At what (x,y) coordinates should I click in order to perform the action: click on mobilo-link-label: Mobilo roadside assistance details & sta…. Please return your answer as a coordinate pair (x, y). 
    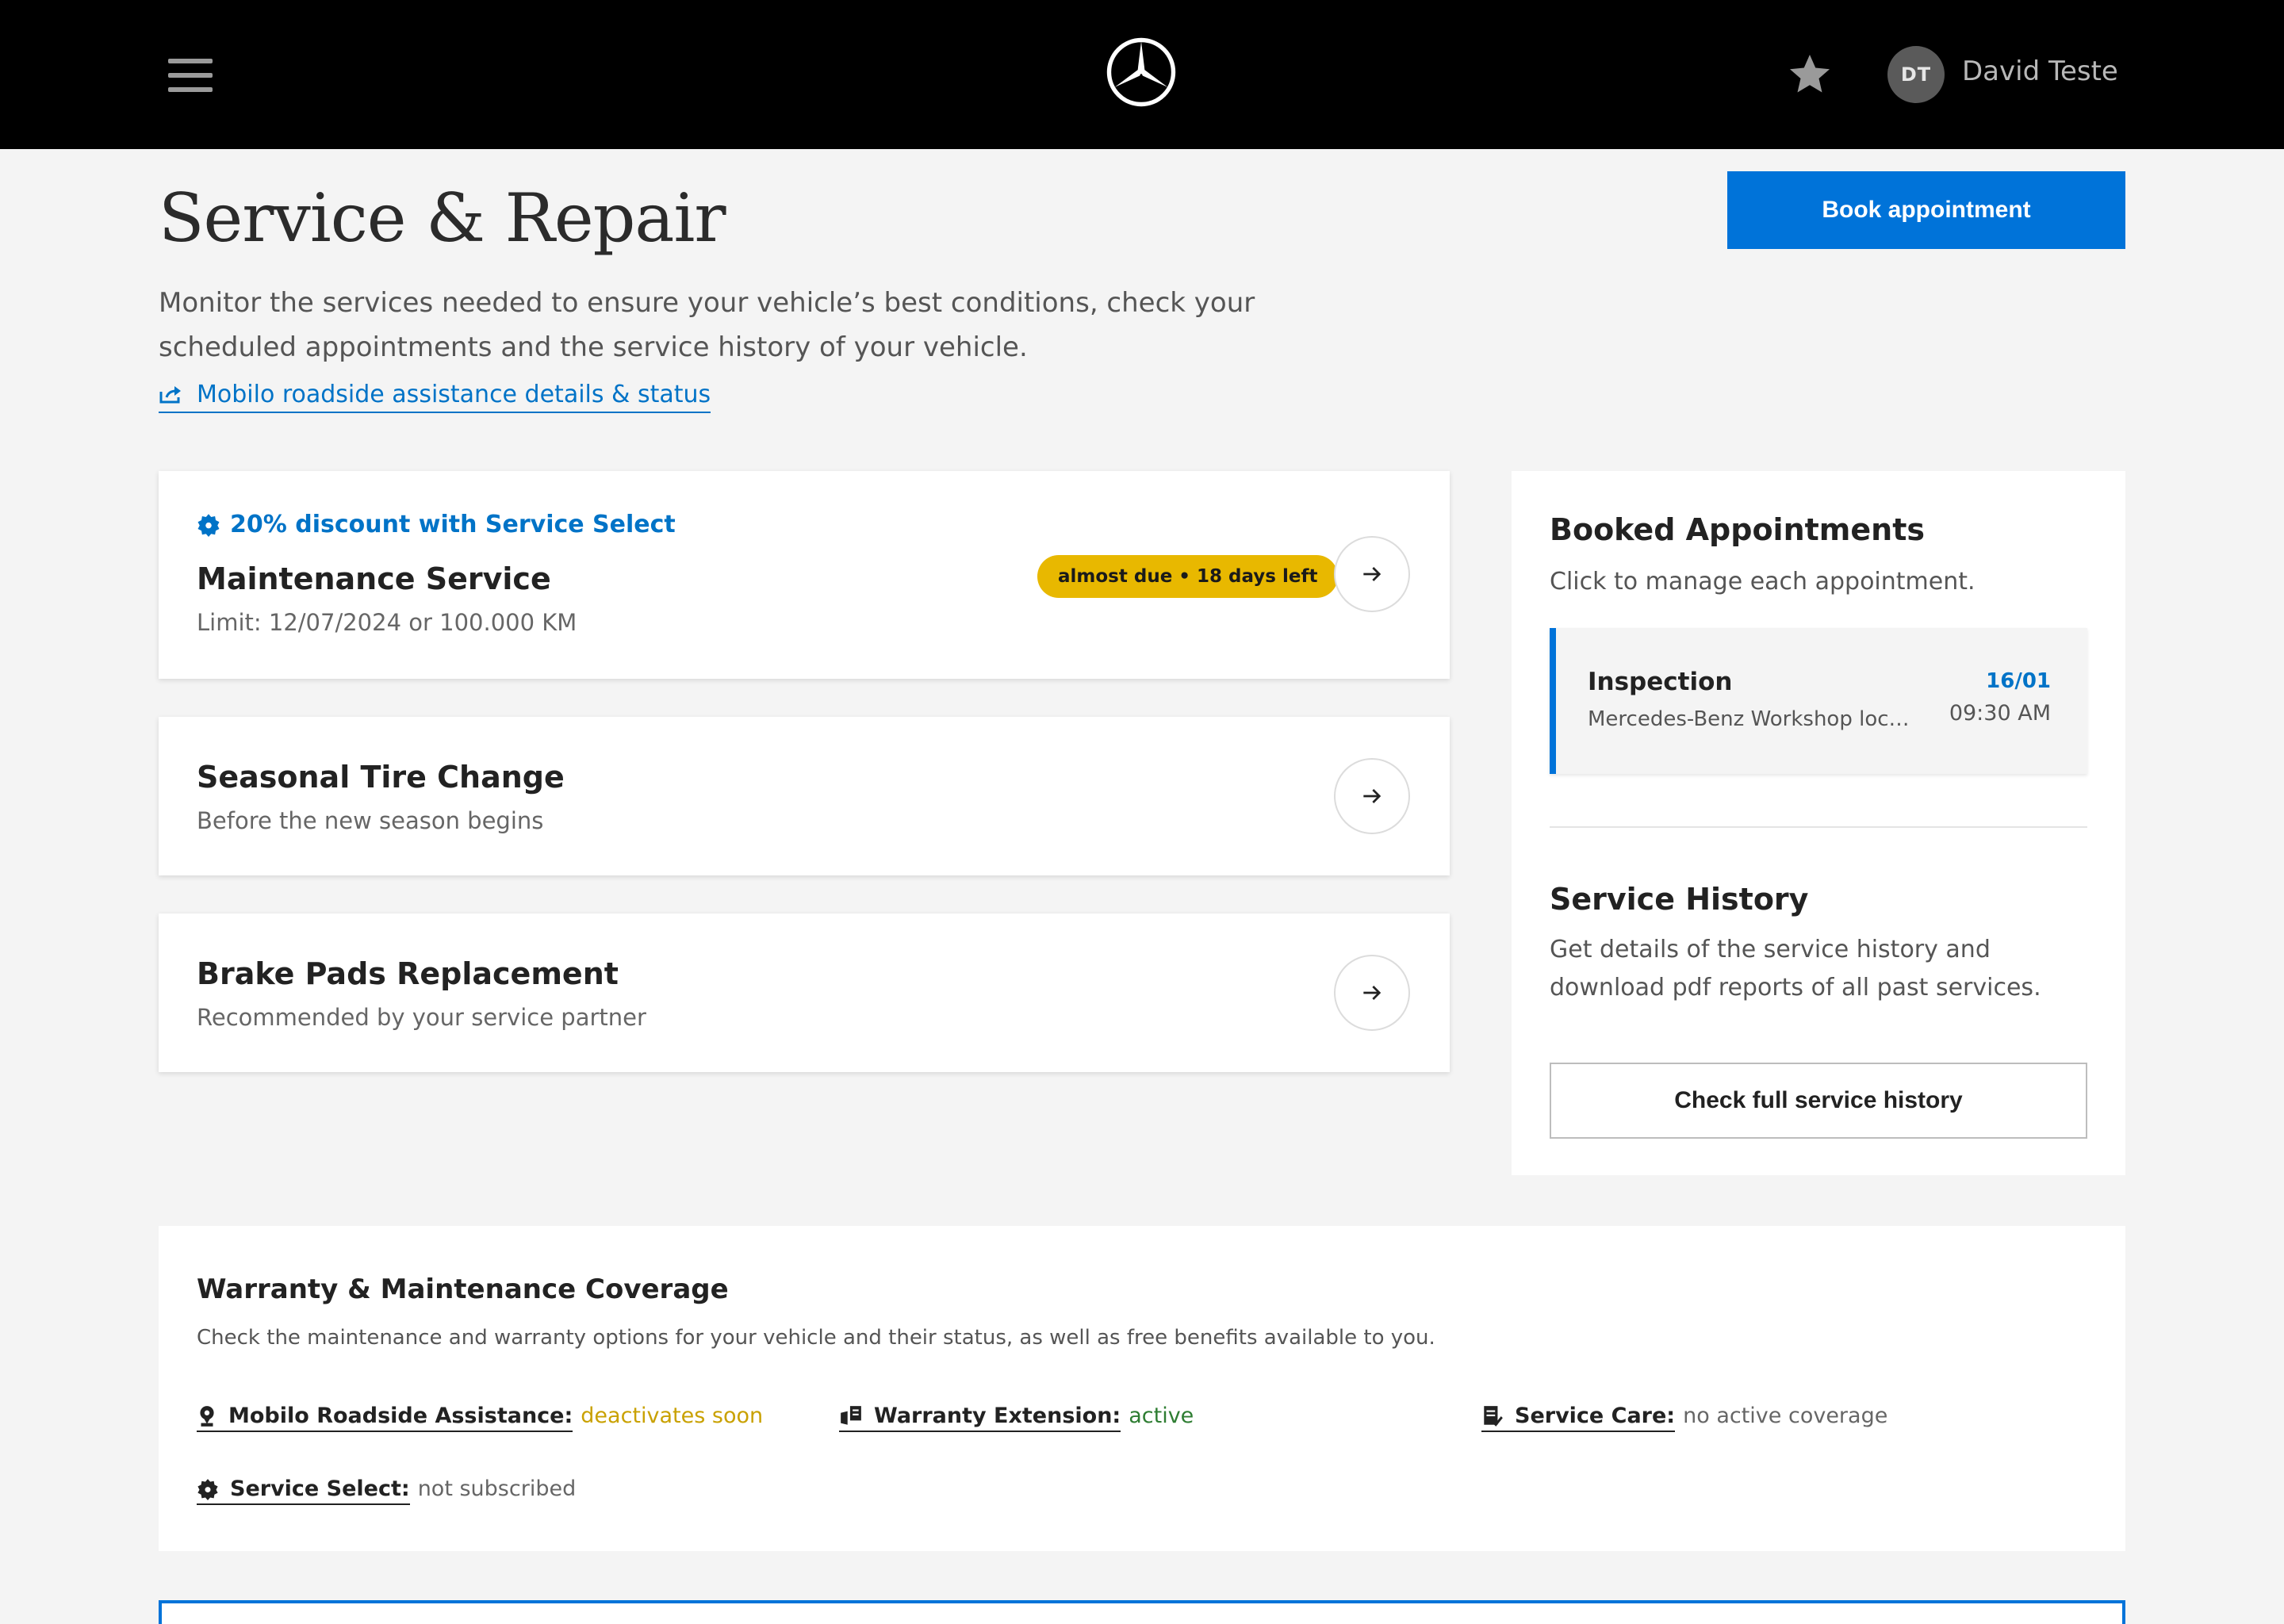
    Looking at the image, I should click on (454, 394).